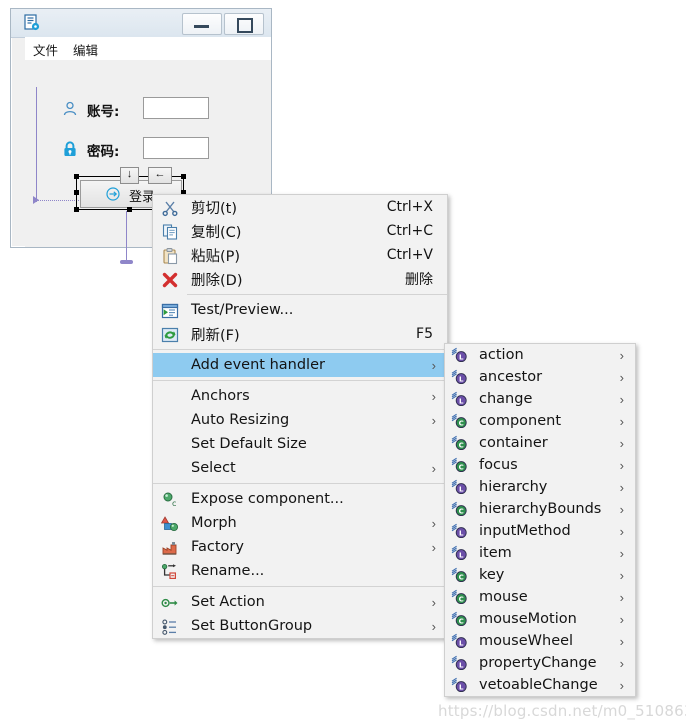 The width and height of the screenshot is (686, 726). What do you see at coordinates (202, 24) in the screenshot?
I see `minimize-button` at bounding box center [202, 24].